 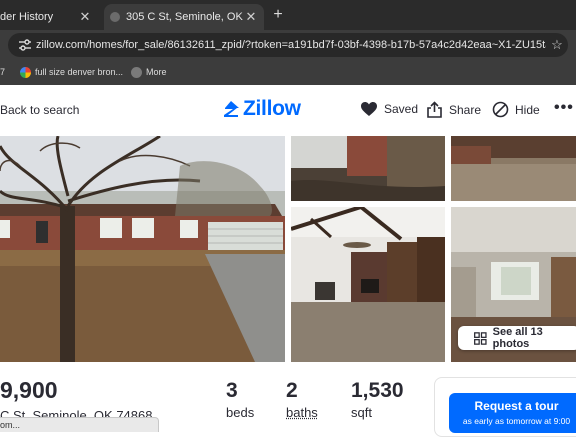 I want to click on listing-price: 9,900, so click(x=29, y=390).